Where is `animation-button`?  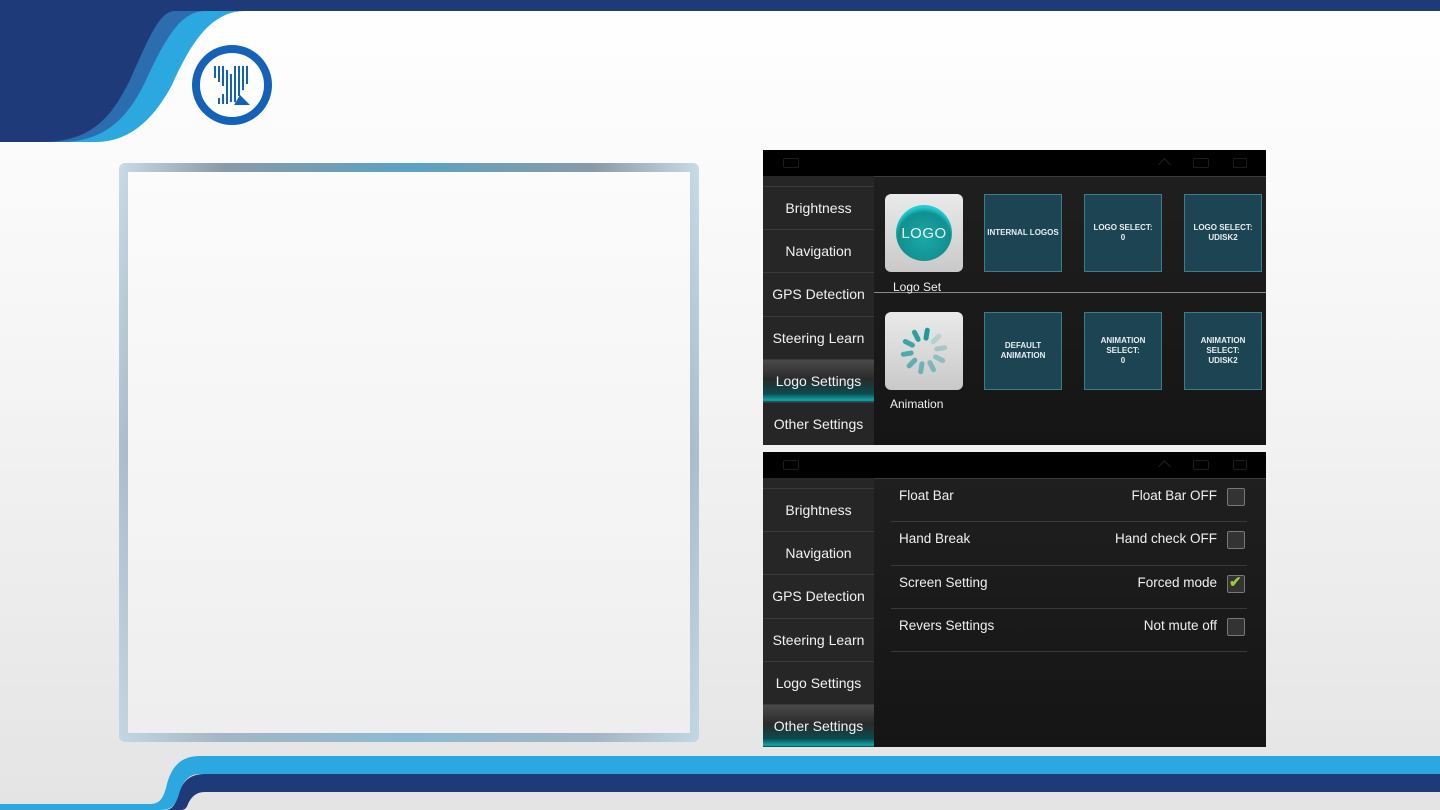 animation-button is located at coordinates (924, 351).